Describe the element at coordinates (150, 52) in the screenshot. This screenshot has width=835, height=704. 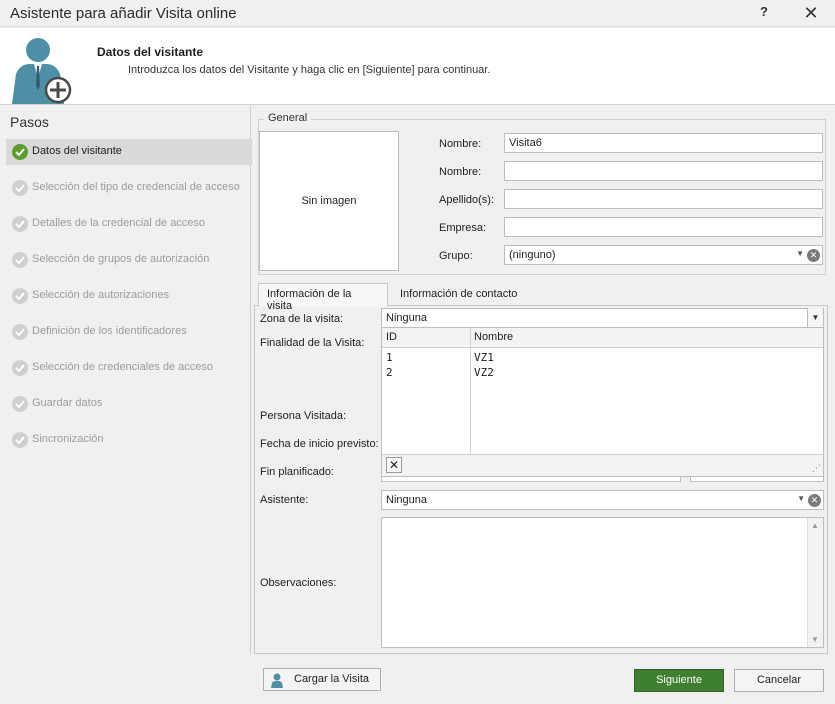
I see `header-title: Datos del visitante` at that location.